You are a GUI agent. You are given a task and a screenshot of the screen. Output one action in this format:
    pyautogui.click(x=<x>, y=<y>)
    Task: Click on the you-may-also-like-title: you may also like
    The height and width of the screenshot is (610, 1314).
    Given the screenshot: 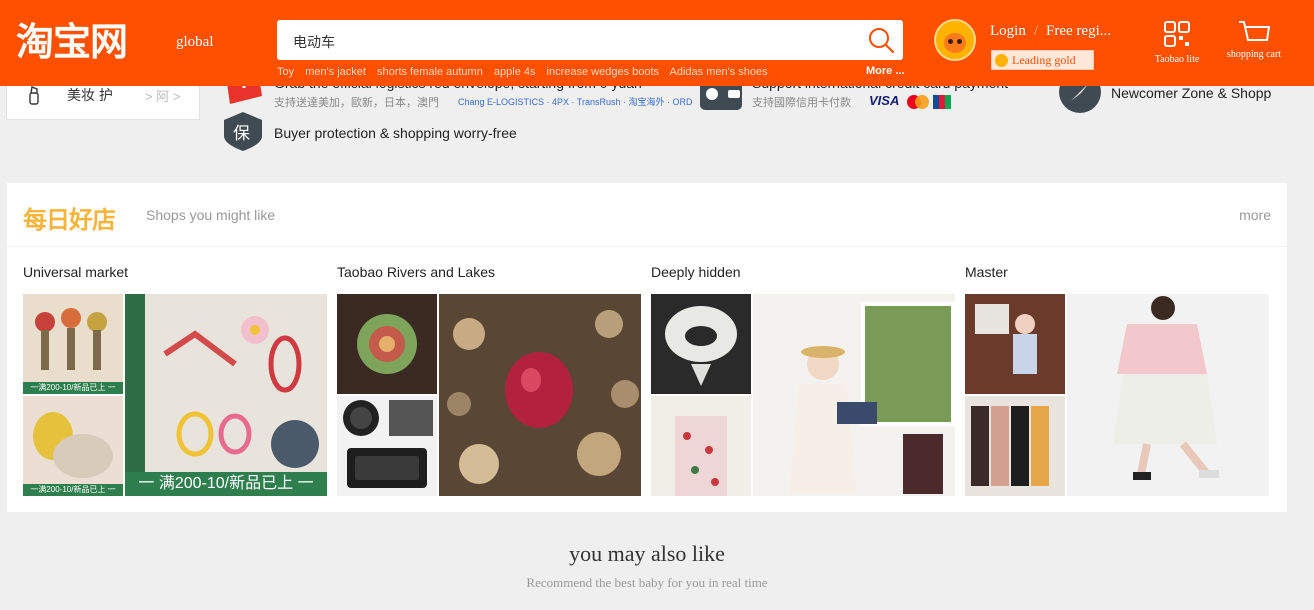 What is the action you would take?
    pyautogui.click(x=647, y=553)
    